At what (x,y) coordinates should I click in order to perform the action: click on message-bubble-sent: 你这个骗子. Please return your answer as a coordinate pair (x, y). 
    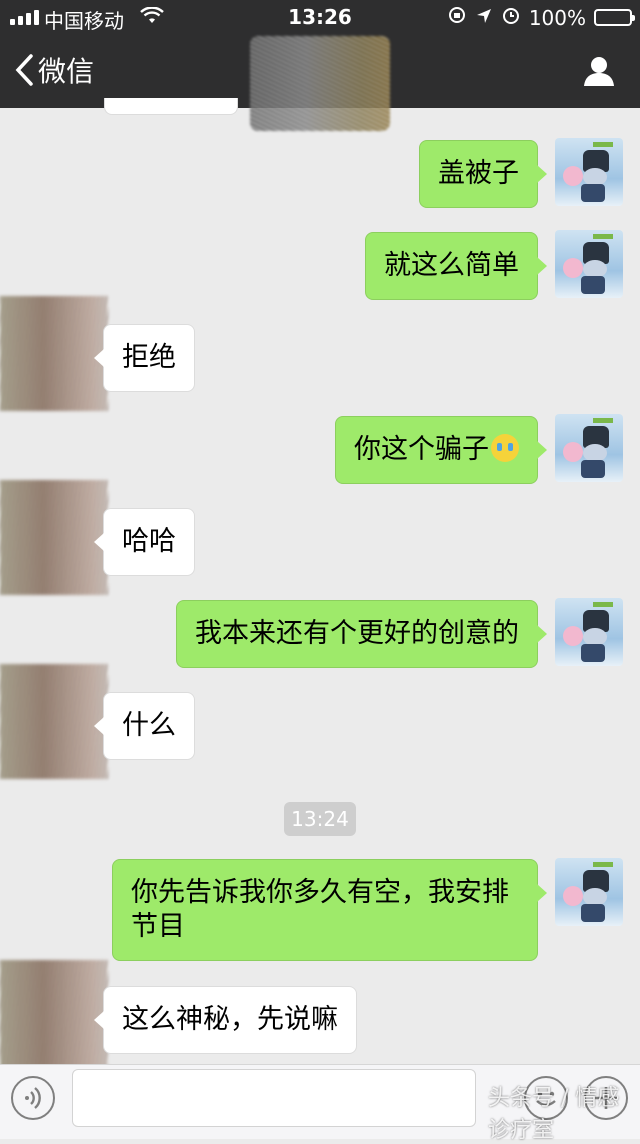
    Looking at the image, I should click on (441, 450).